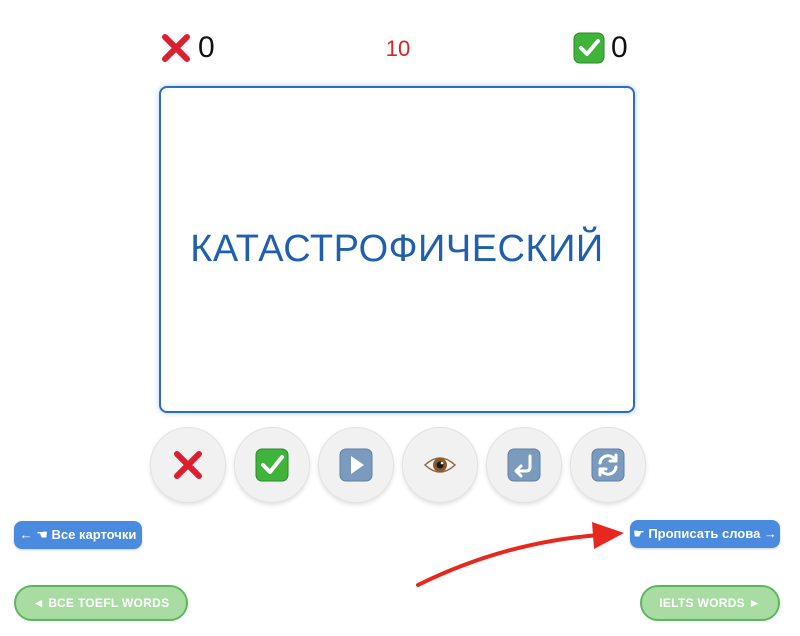  I want to click on right-score: 0, so click(600, 48).